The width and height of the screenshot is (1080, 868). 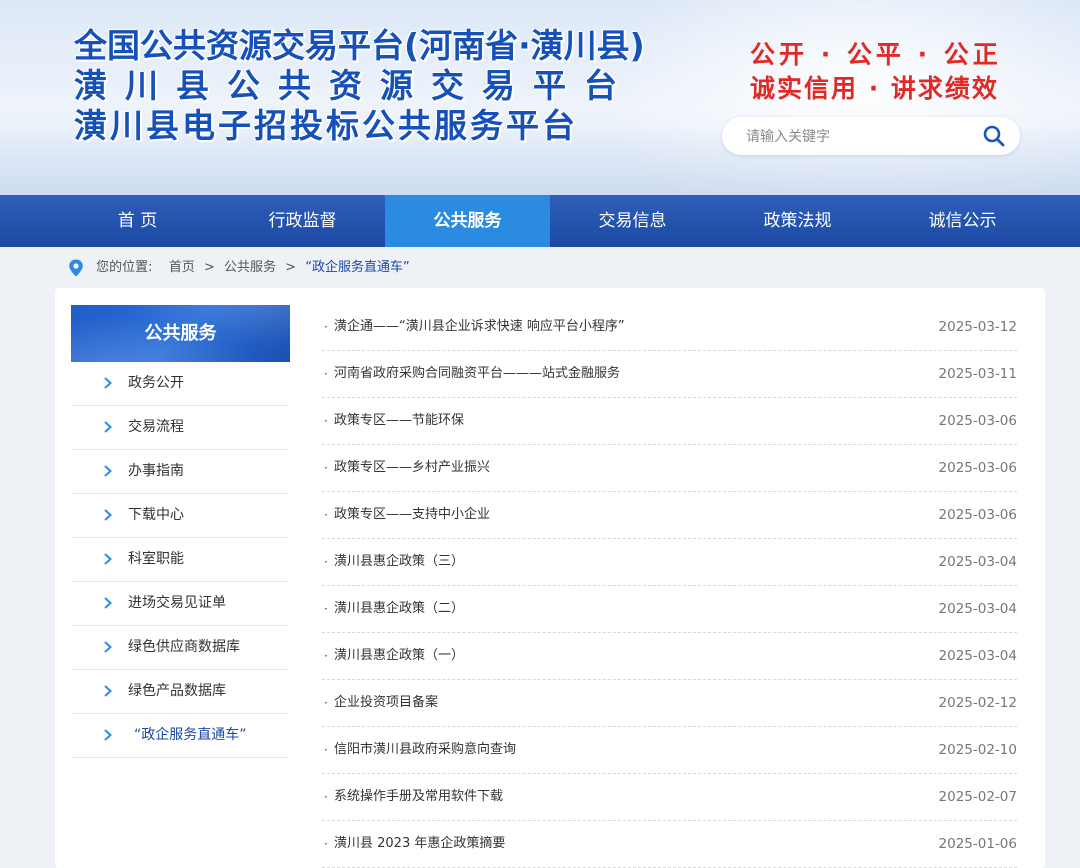 What do you see at coordinates (669, 515) in the screenshot?
I see `list-item: · 政策专区——支持中小企业 2025-03-06` at bounding box center [669, 515].